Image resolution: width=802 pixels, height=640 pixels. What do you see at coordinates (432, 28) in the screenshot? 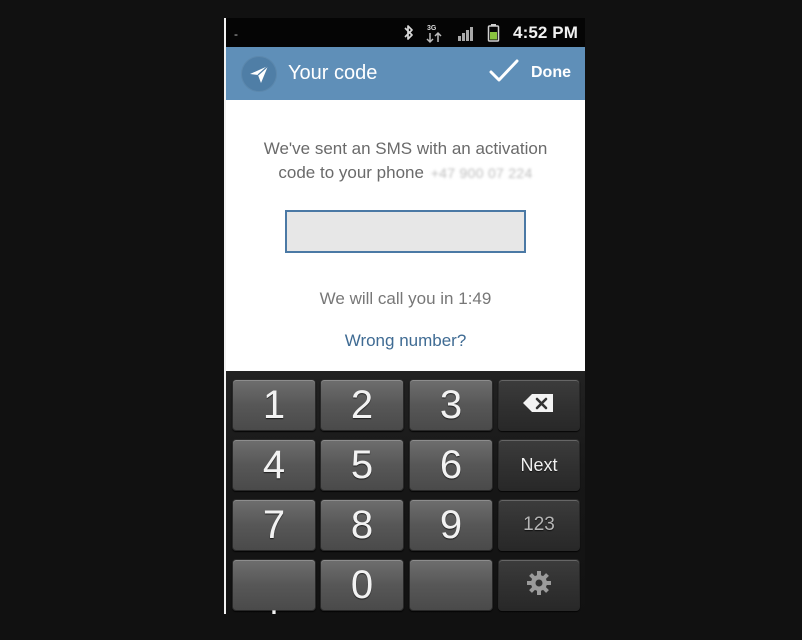
I see `network-type-label: 3G` at bounding box center [432, 28].